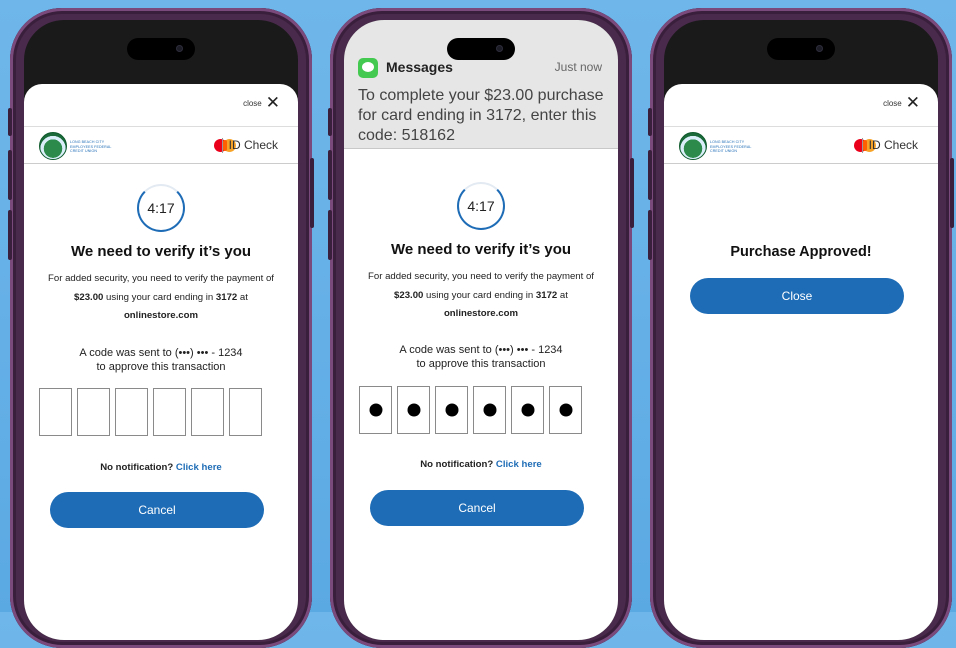 The width and height of the screenshot is (956, 648). What do you see at coordinates (419, 67) in the screenshot?
I see `notification-app-name: Messages` at bounding box center [419, 67].